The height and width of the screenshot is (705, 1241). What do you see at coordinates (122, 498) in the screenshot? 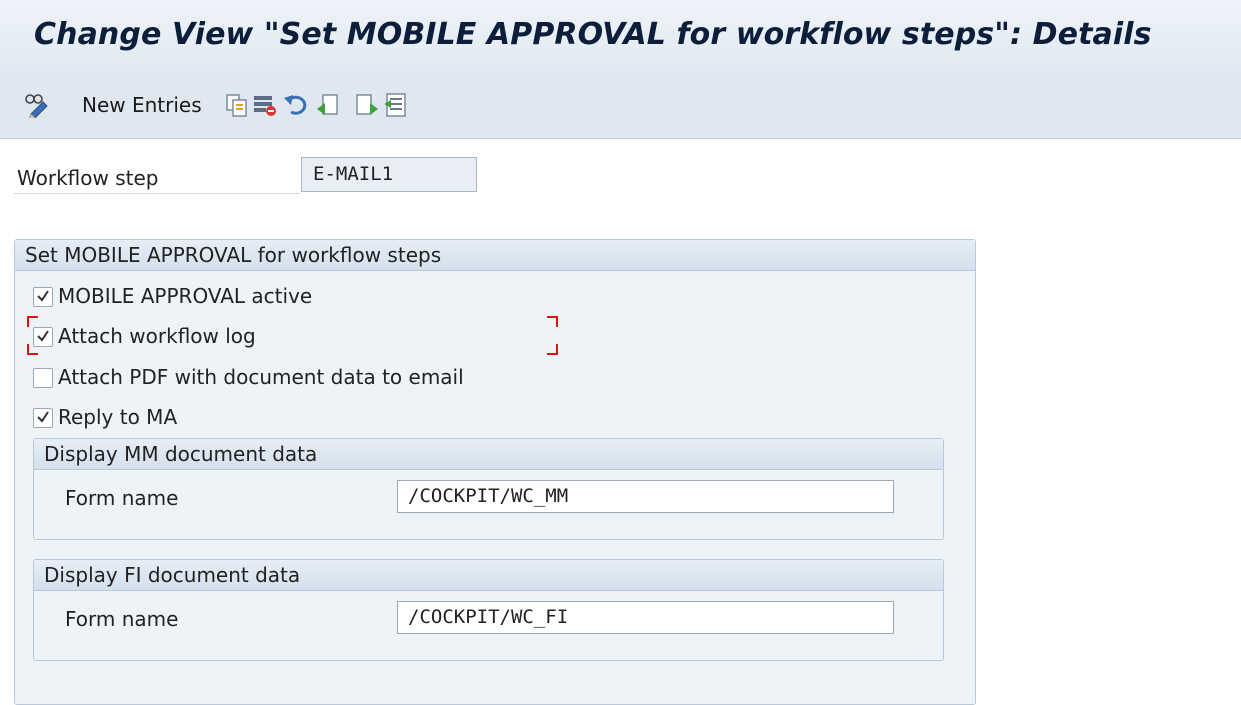
I see `mm-form-name-label: Form name` at bounding box center [122, 498].